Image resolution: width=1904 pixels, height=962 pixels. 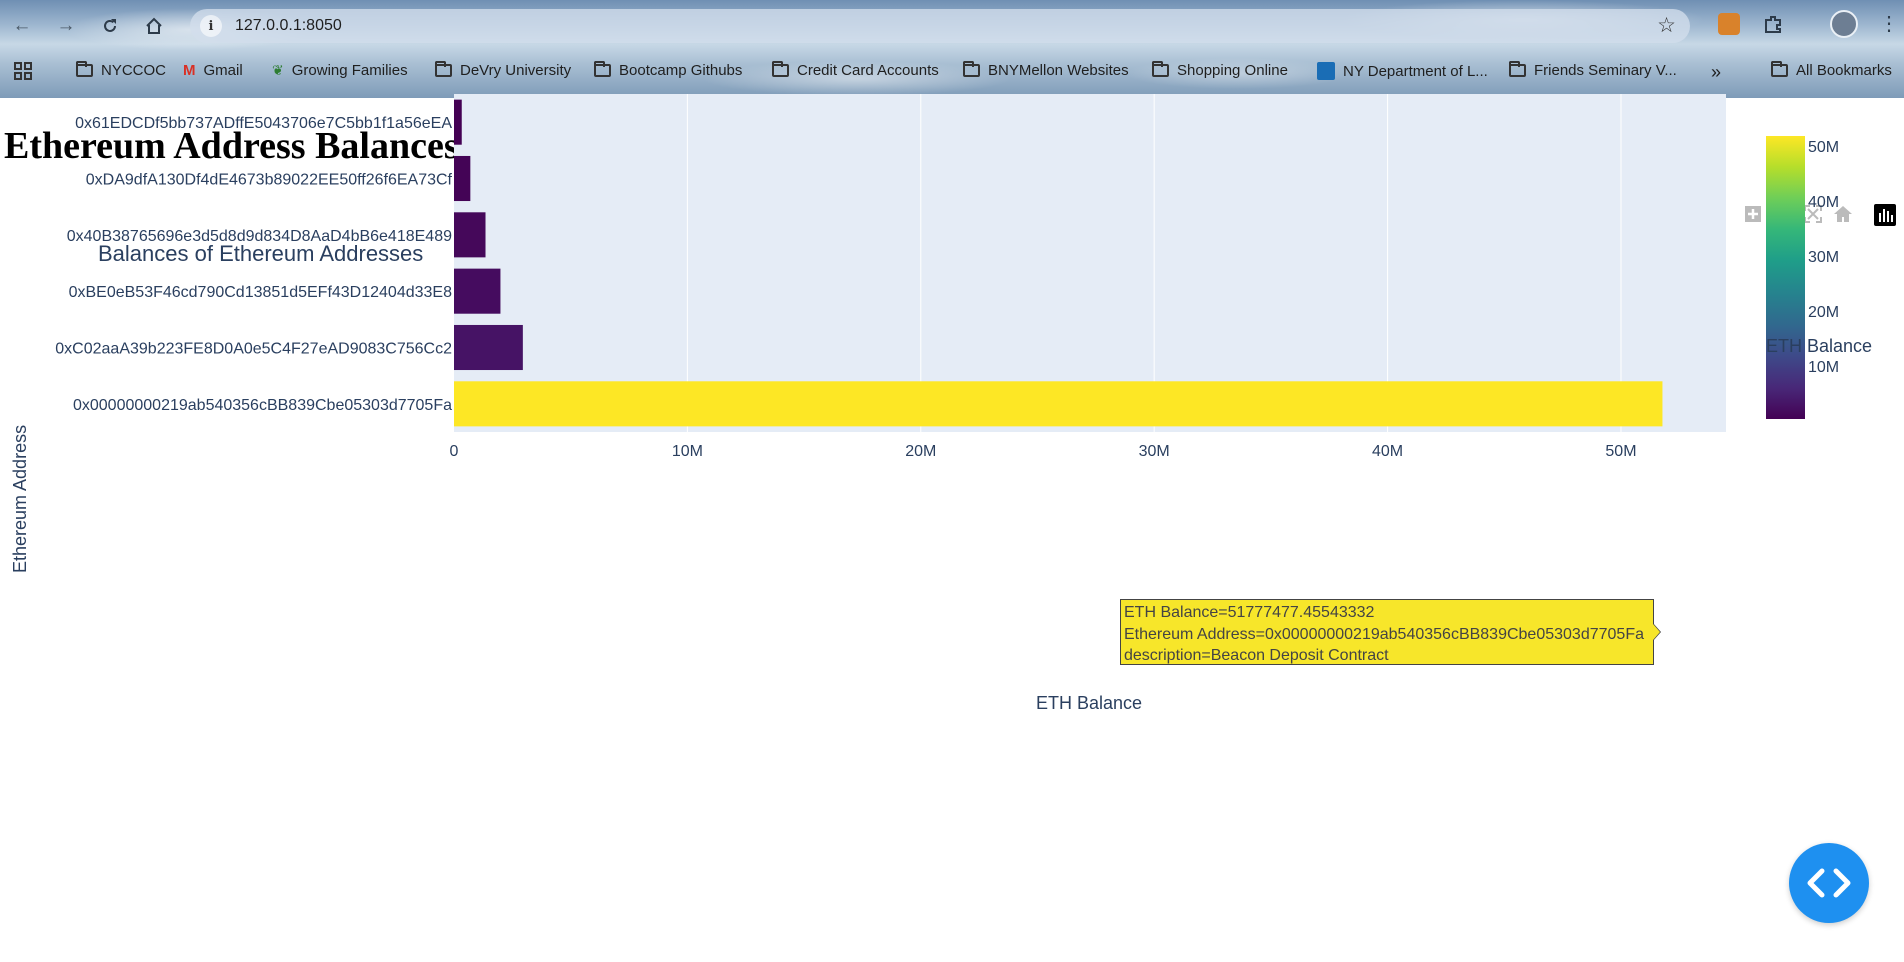 I want to click on tooltip-description: description=Beacon Deposit Contract, so click(x=1256, y=655).